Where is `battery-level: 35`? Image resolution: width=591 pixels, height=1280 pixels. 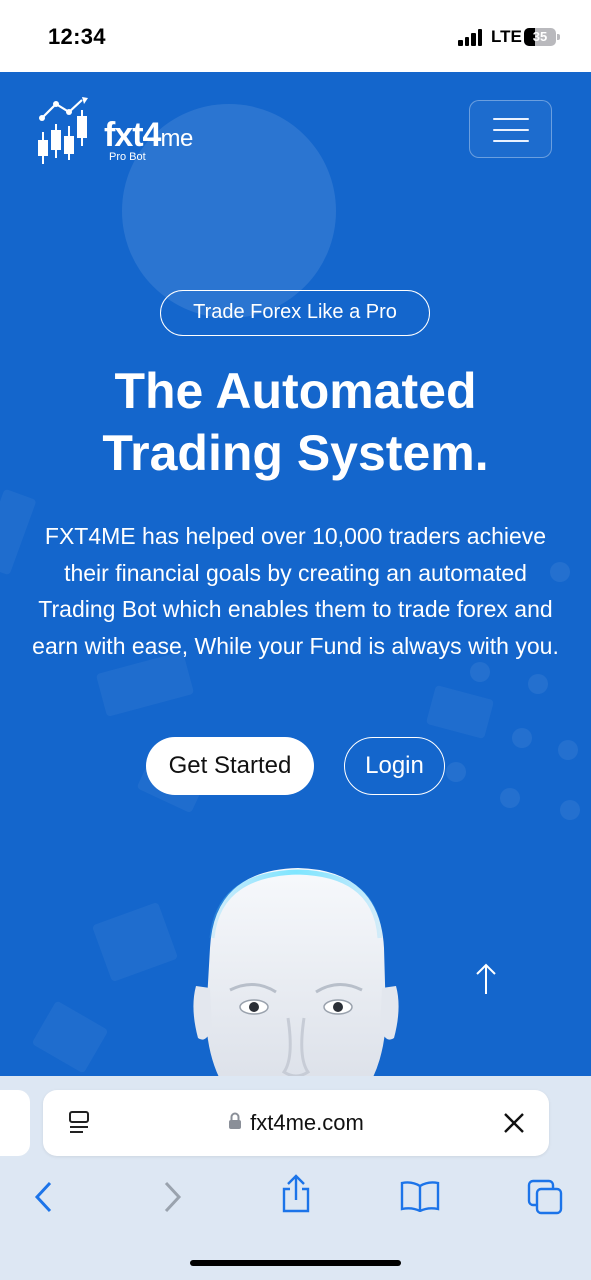 battery-level: 35 is located at coordinates (540, 36).